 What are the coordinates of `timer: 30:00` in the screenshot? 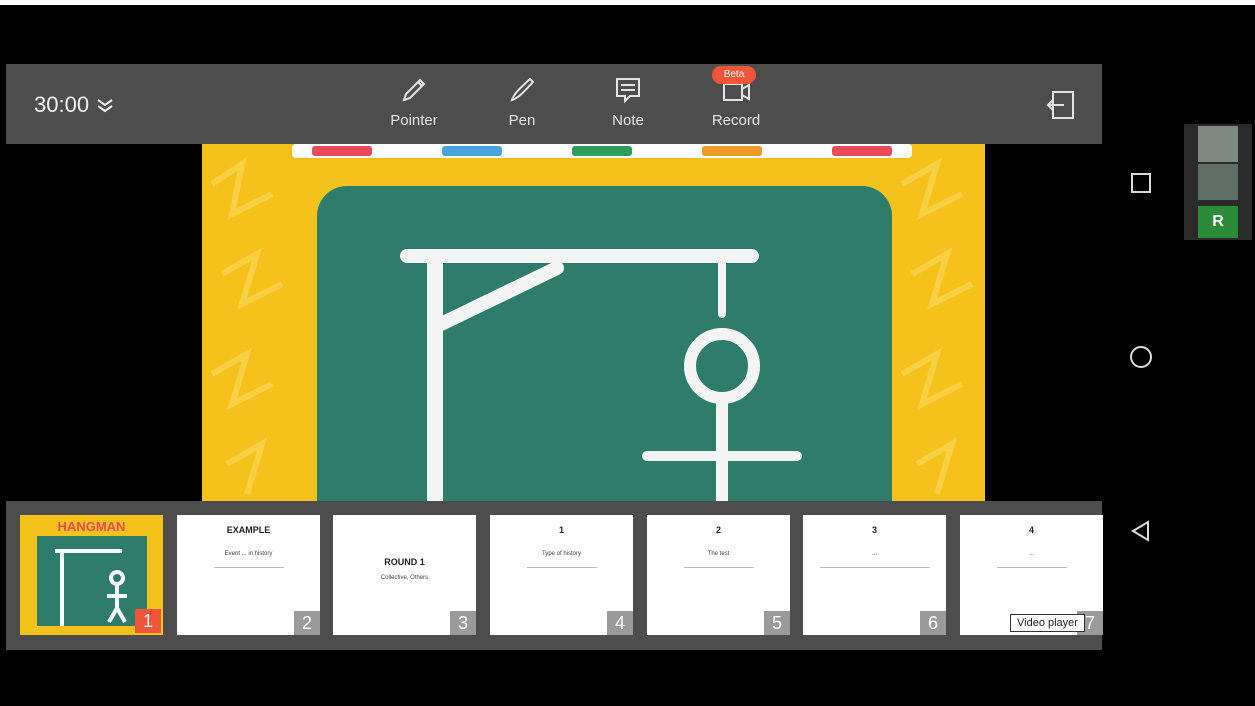 It's located at (74, 105).